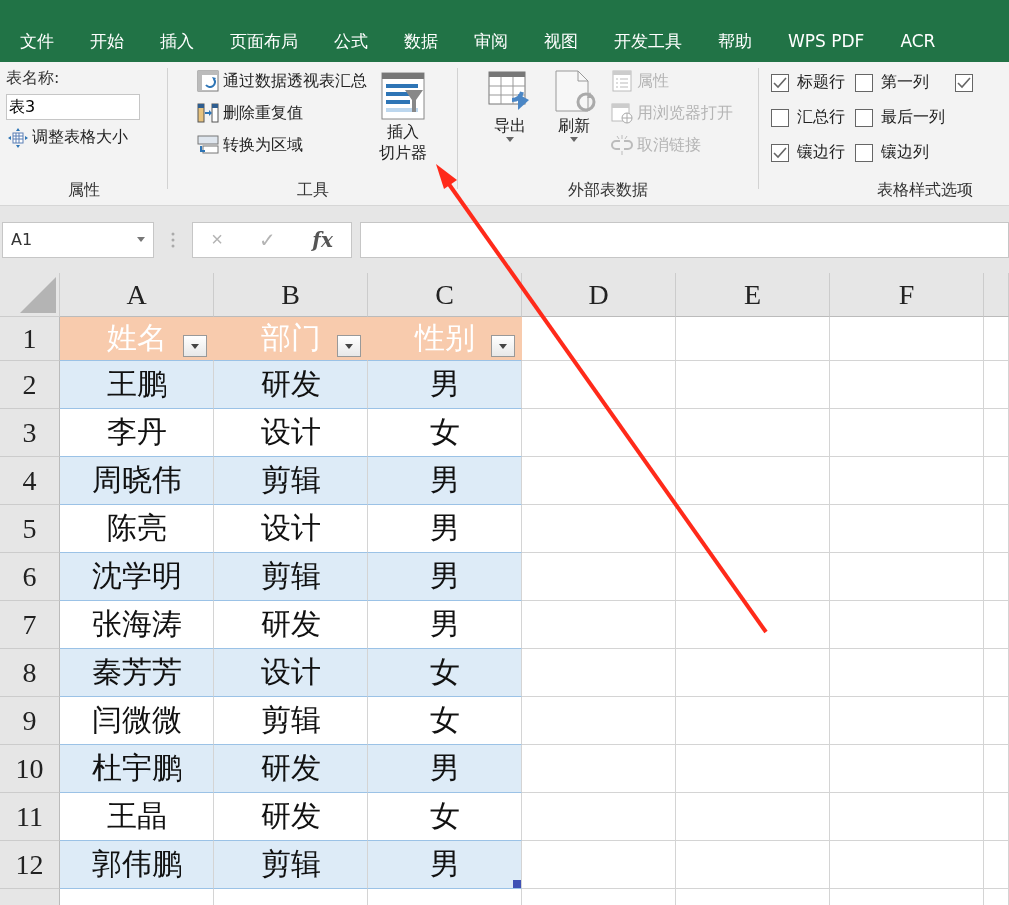  Describe the element at coordinates (30, 673) in the screenshot. I see `row-header: 8` at that location.